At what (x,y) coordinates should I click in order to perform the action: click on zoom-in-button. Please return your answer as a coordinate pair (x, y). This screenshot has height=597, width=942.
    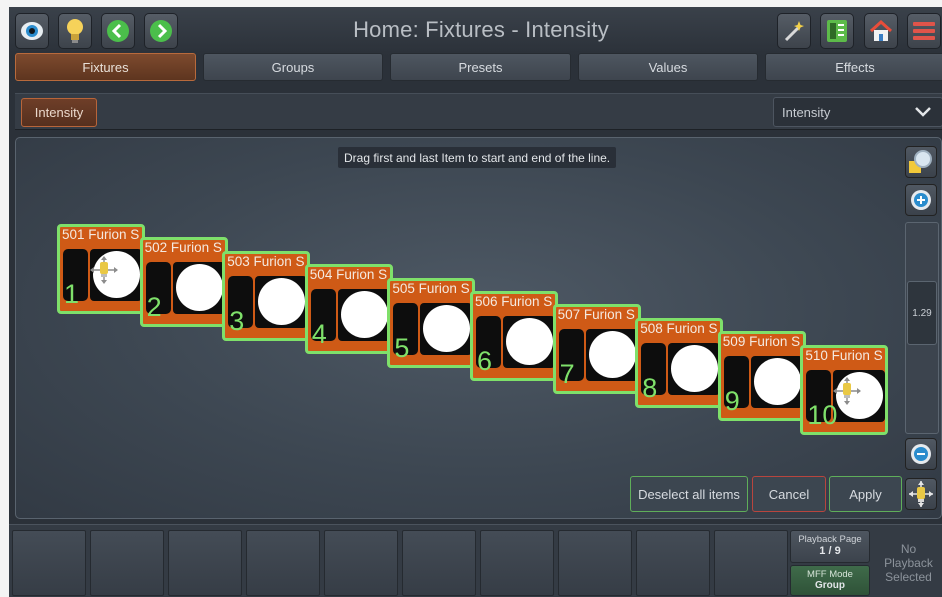
    Looking at the image, I should click on (921, 200).